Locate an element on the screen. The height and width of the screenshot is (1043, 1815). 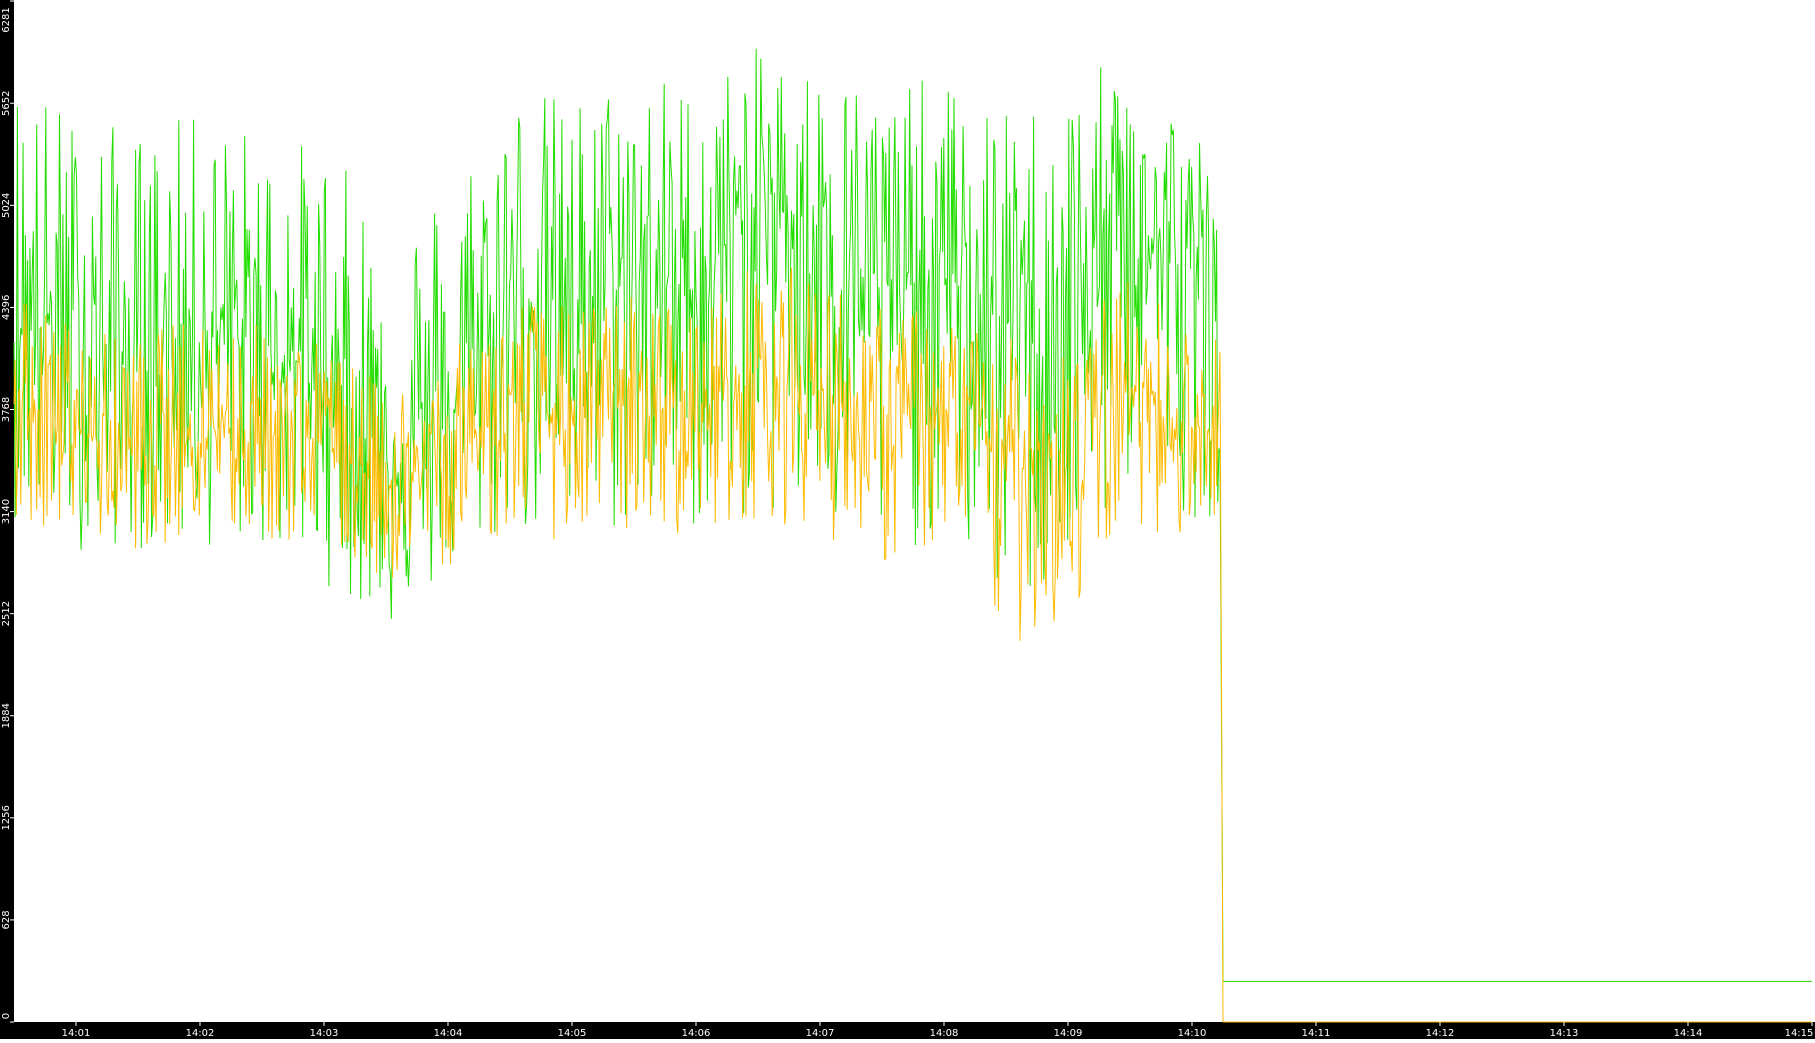
x-tick-label: 14:11 is located at coordinates (1316, 1033).